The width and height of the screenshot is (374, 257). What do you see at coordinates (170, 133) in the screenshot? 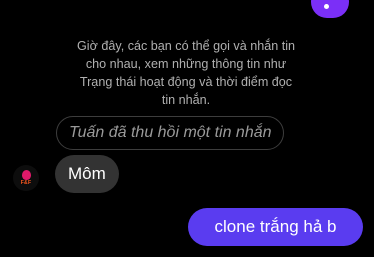
I see `unsent-message-notice: Tuấn đã thu hồi một tin nhắn` at bounding box center [170, 133].